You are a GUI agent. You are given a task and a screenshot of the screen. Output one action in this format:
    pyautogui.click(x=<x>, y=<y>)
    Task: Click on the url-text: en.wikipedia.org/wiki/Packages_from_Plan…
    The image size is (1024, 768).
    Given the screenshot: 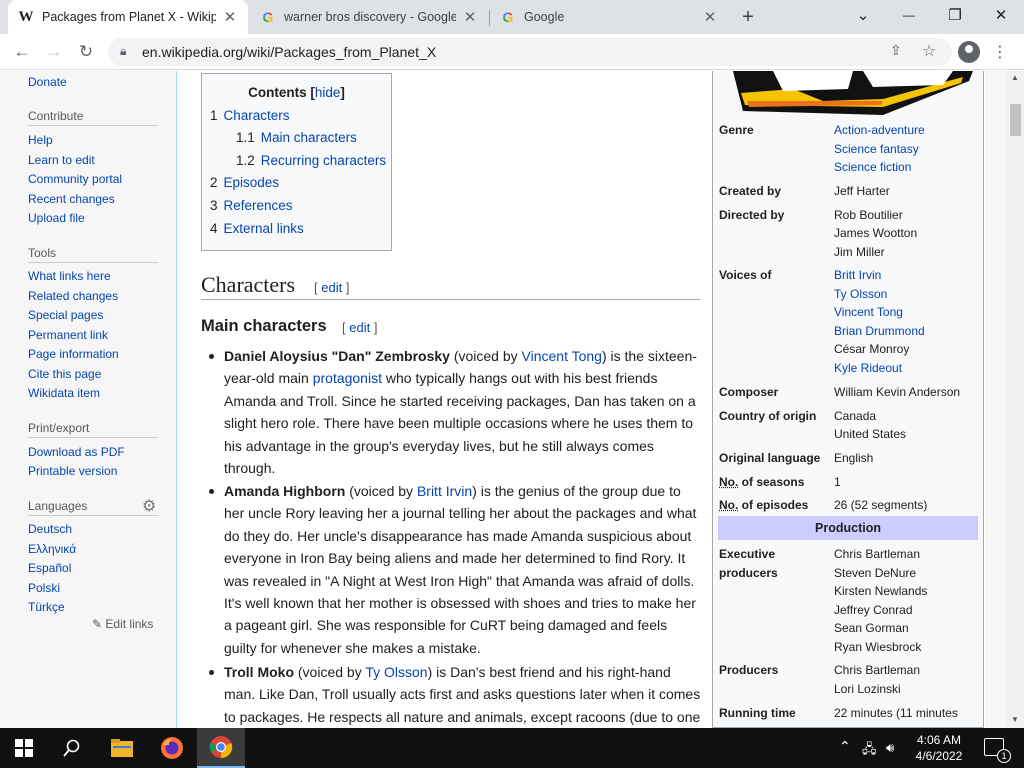 What is the action you would take?
    pyautogui.click(x=289, y=52)
    